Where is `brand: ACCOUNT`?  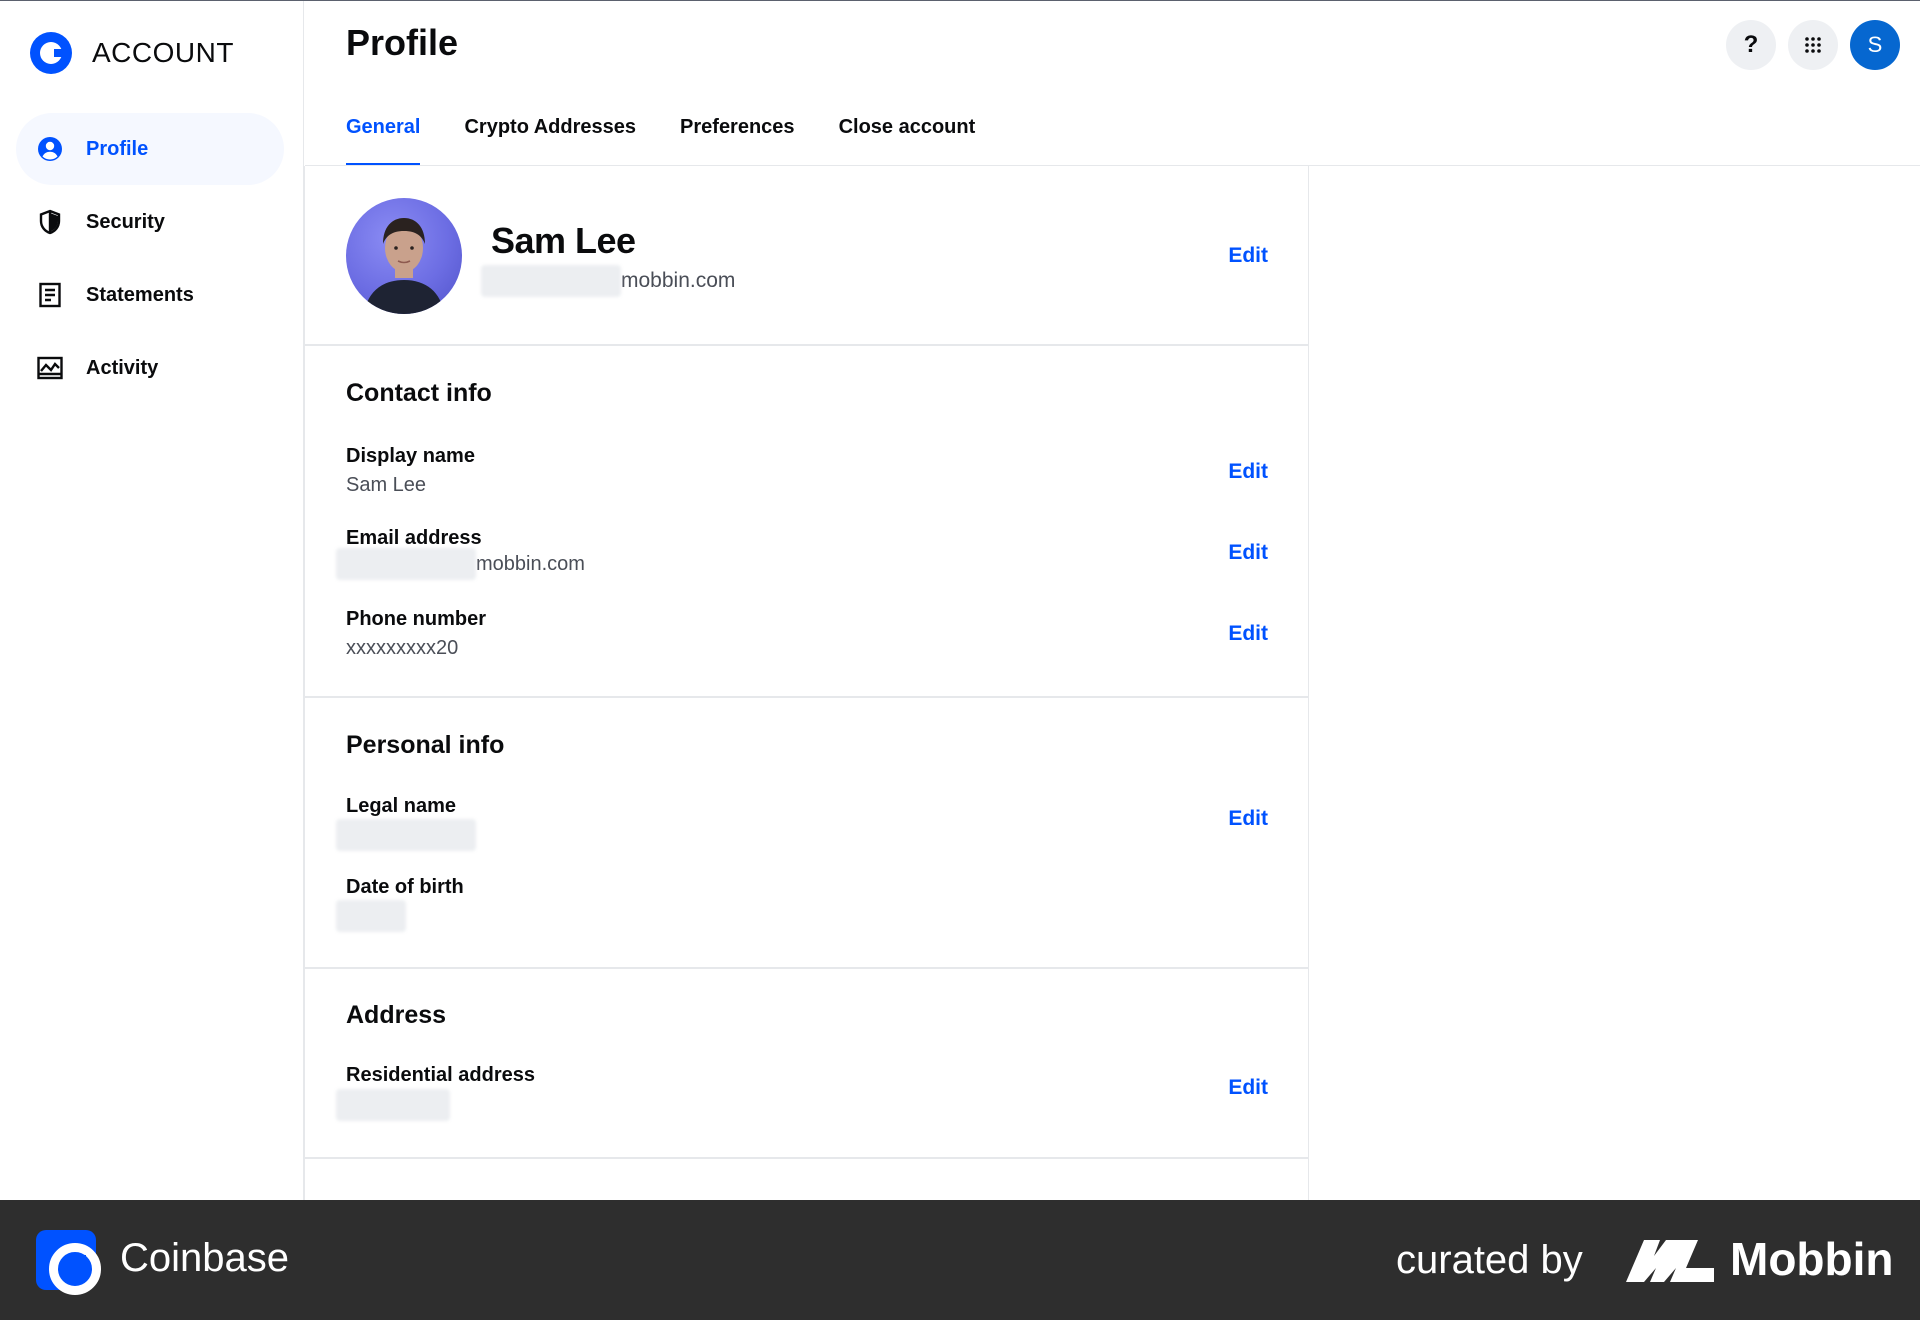 brand: ACCOUNT is located at coordinates (132, 53).